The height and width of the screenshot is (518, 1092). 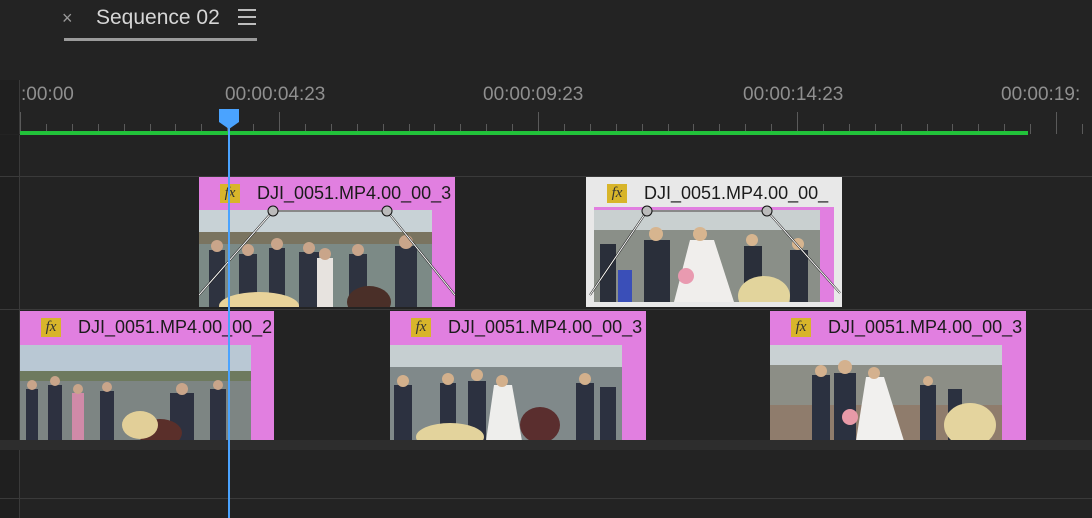 What do you see at coordinates (47, 94) in the screenshot?
I see `timecode-label: :00:00` at bounding box center [47, 94].